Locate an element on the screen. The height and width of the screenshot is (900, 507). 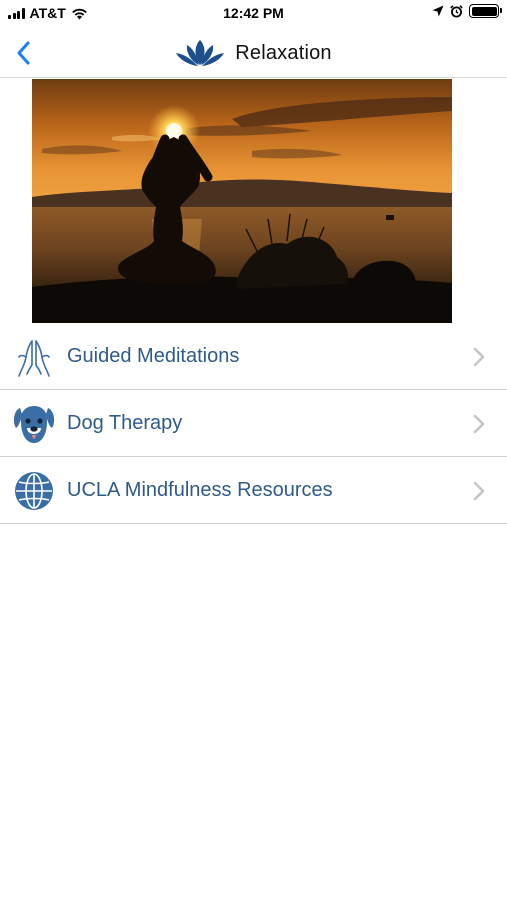
dog-icon is located at coordinates (34, 424).